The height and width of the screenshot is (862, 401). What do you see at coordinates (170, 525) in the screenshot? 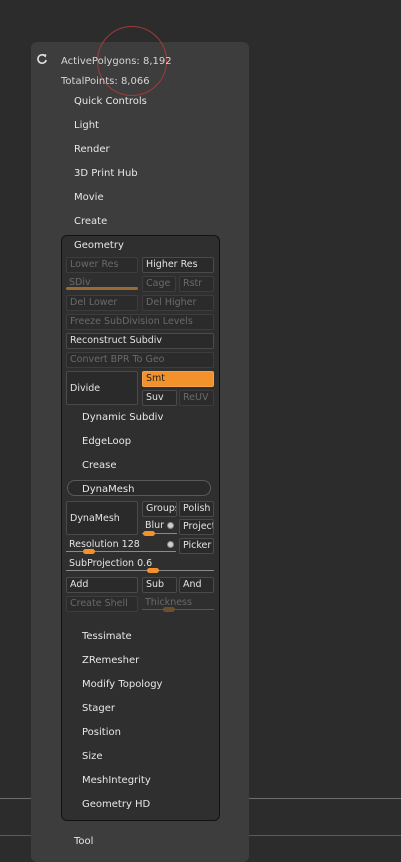
I see `blur-dot-icon` at bounding box center [170, 525].